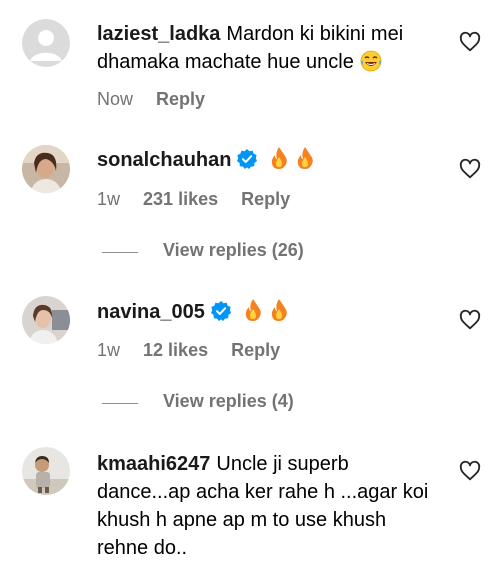 Image resolution: width=496 pixels, height=571 pixels. I want to click on comment-meta: 1w 12 likes Reply, so click(197, 350).